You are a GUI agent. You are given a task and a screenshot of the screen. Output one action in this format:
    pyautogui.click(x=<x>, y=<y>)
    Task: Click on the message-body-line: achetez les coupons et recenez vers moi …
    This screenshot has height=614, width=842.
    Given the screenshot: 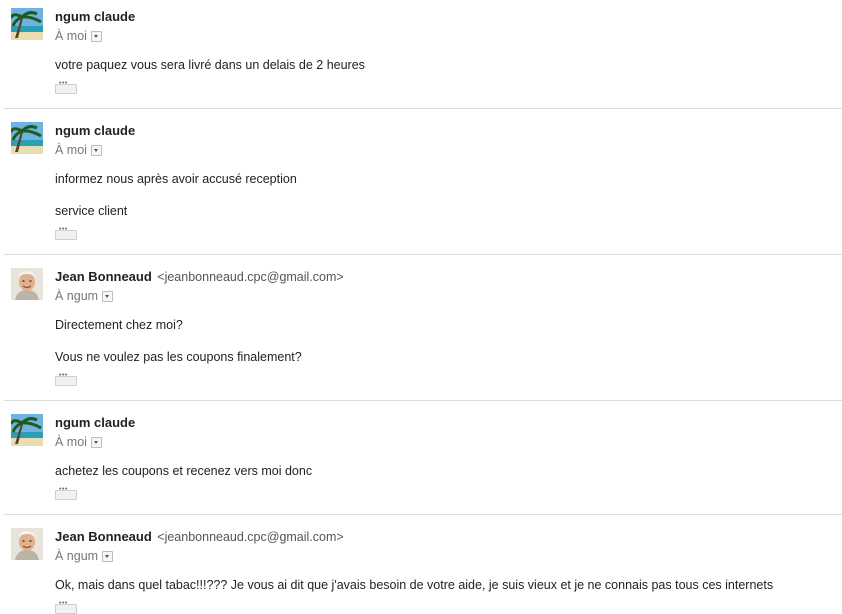 What is the action you would take?
    pyautogui.click(x=184, y=471)
    